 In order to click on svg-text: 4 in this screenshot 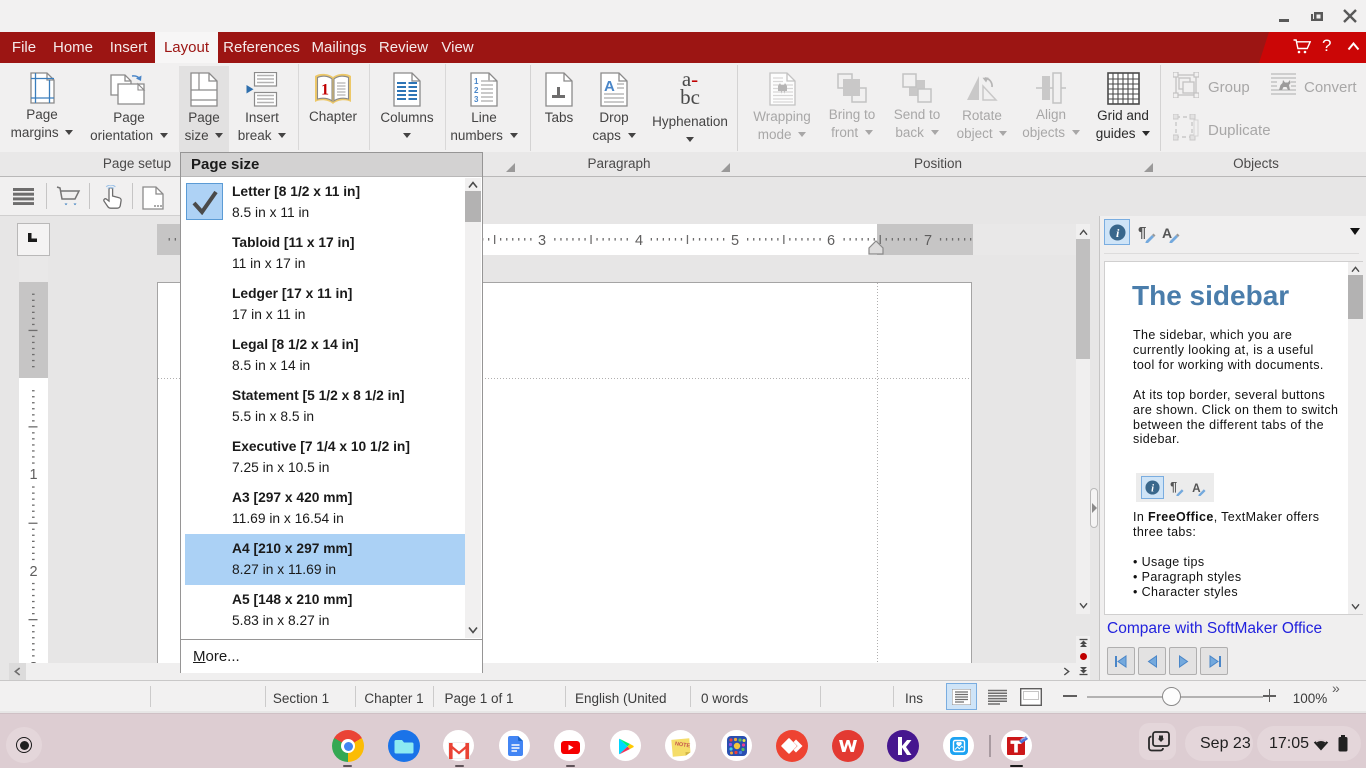, I will do `click(639, 241)`.